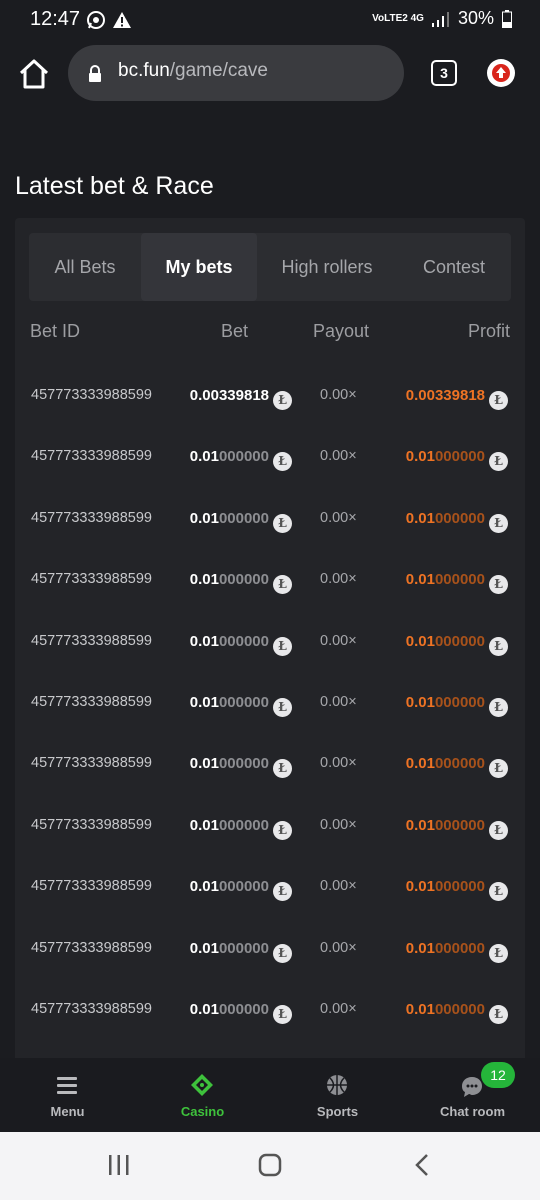 This screenshot has width=540, height=1200. Describe the element at coordinates (498, 1075) in the screenshot. I see `chat-unread-badge: 12` at that location.